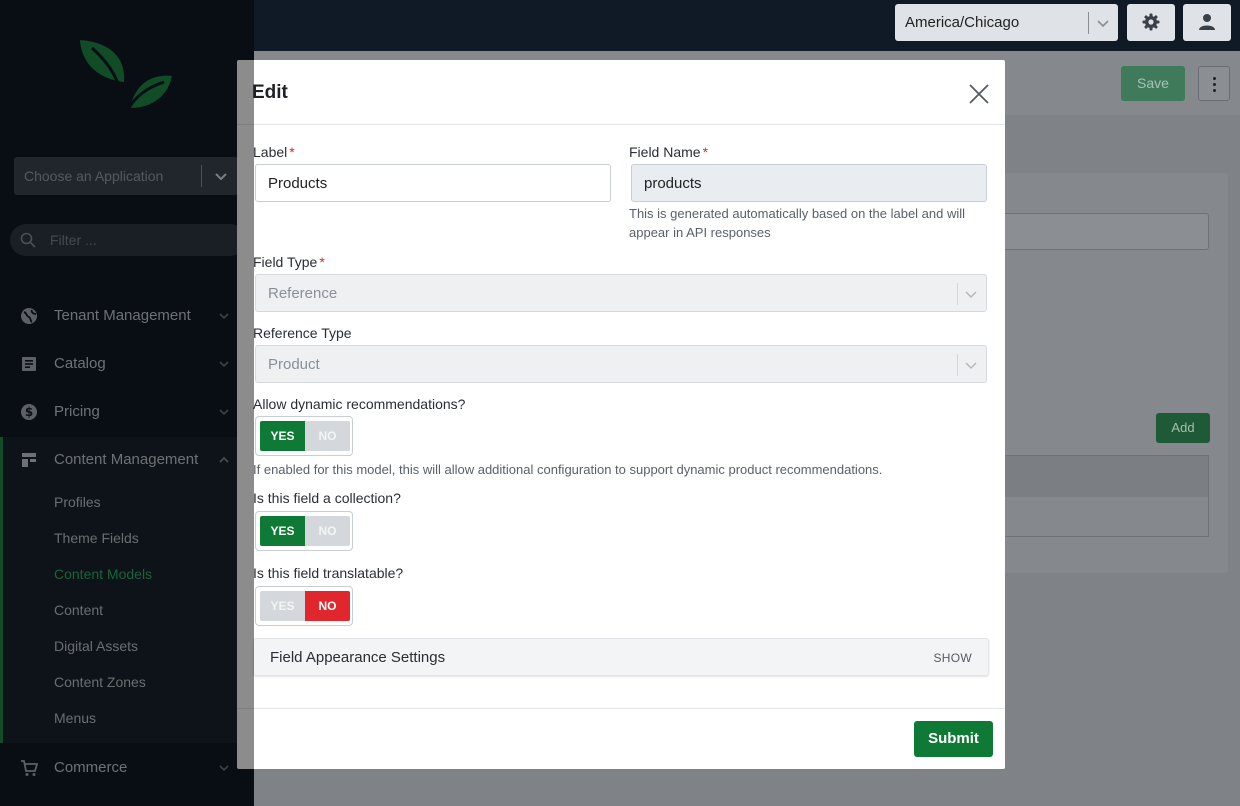 The width and height of the screenshot is (1240, 806). I want to click on field-appearance-settings-panel: Field Appearance Settings SHOW, so click(621, 657).